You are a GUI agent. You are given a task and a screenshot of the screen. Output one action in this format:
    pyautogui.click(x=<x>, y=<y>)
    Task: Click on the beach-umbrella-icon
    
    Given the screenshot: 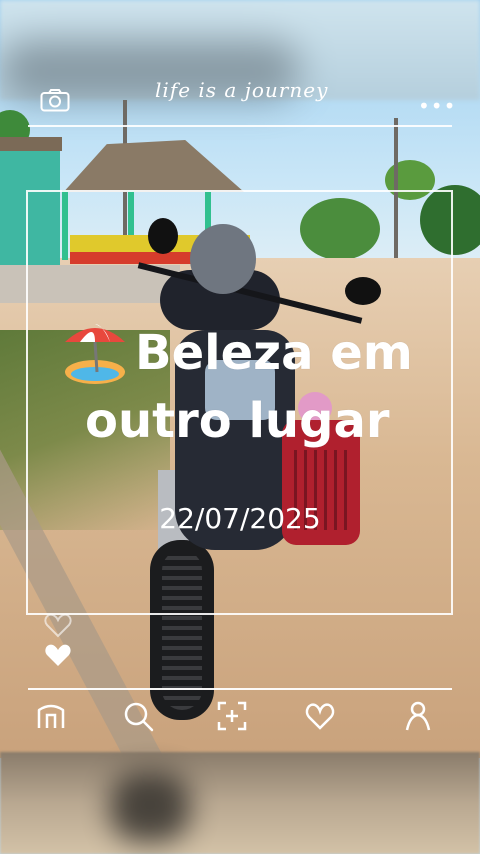 What is the action you would take?
    pyautogui.click(x=95, y=354)
    